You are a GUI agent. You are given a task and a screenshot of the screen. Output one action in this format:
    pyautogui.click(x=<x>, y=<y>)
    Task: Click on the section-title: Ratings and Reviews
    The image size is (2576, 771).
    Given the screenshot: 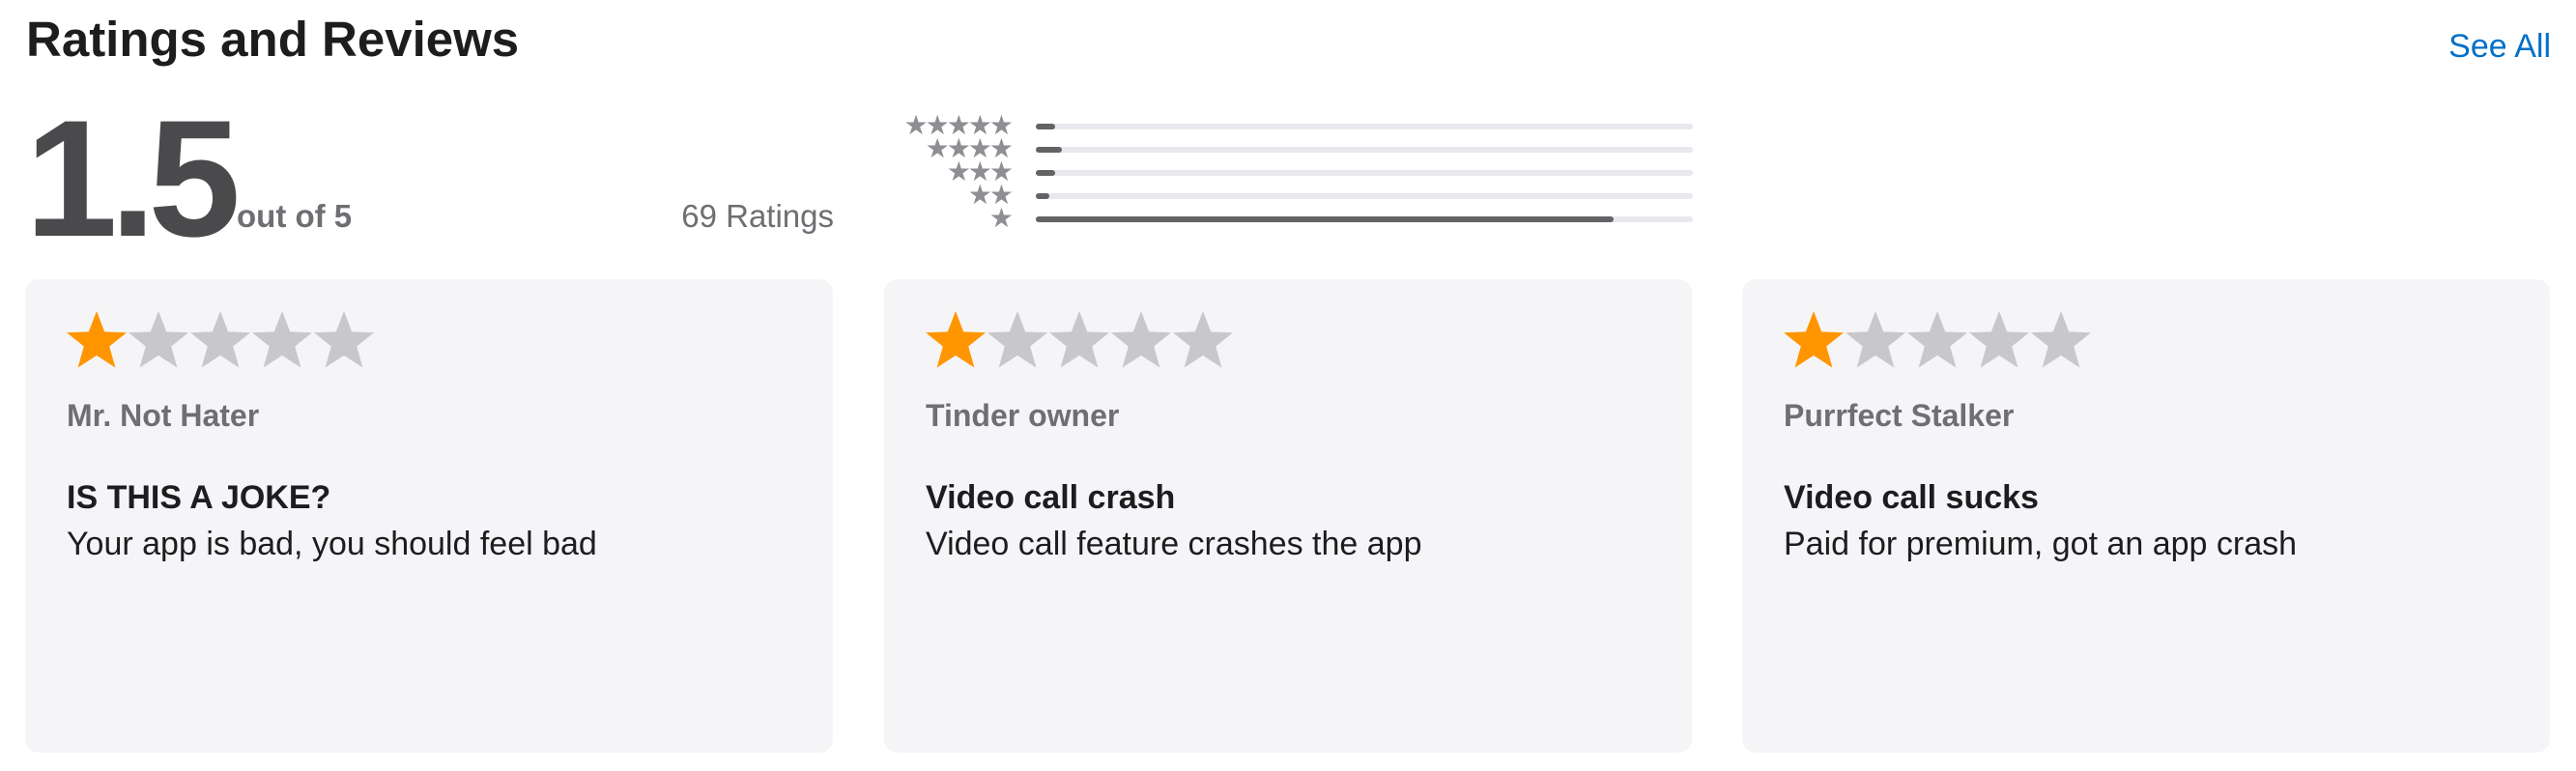 What is the action you would take?
    pyautogui.click(x=273, y=39)
    